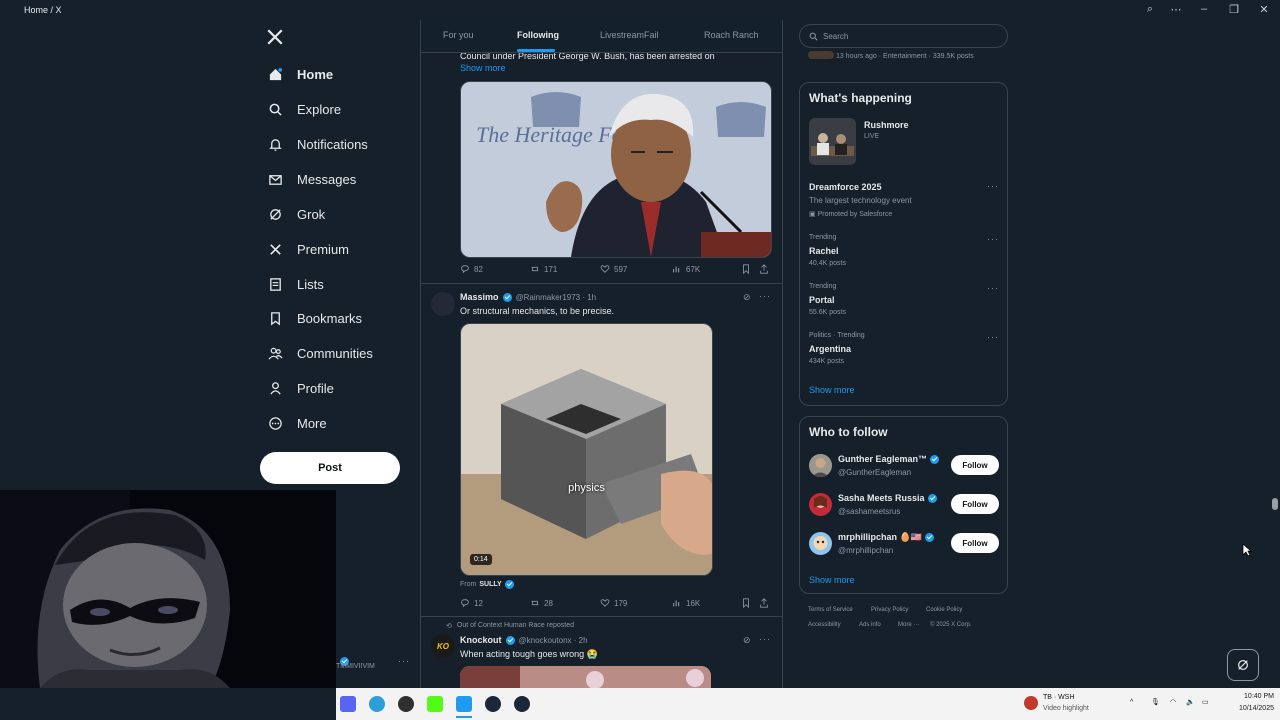 The width and height of the screenshot is (1280, 720). What do you see at coordinates (830, 610) in the screenshot?
I see `footer-link-terms: Terms of Service` at bounding box center [830, 610].